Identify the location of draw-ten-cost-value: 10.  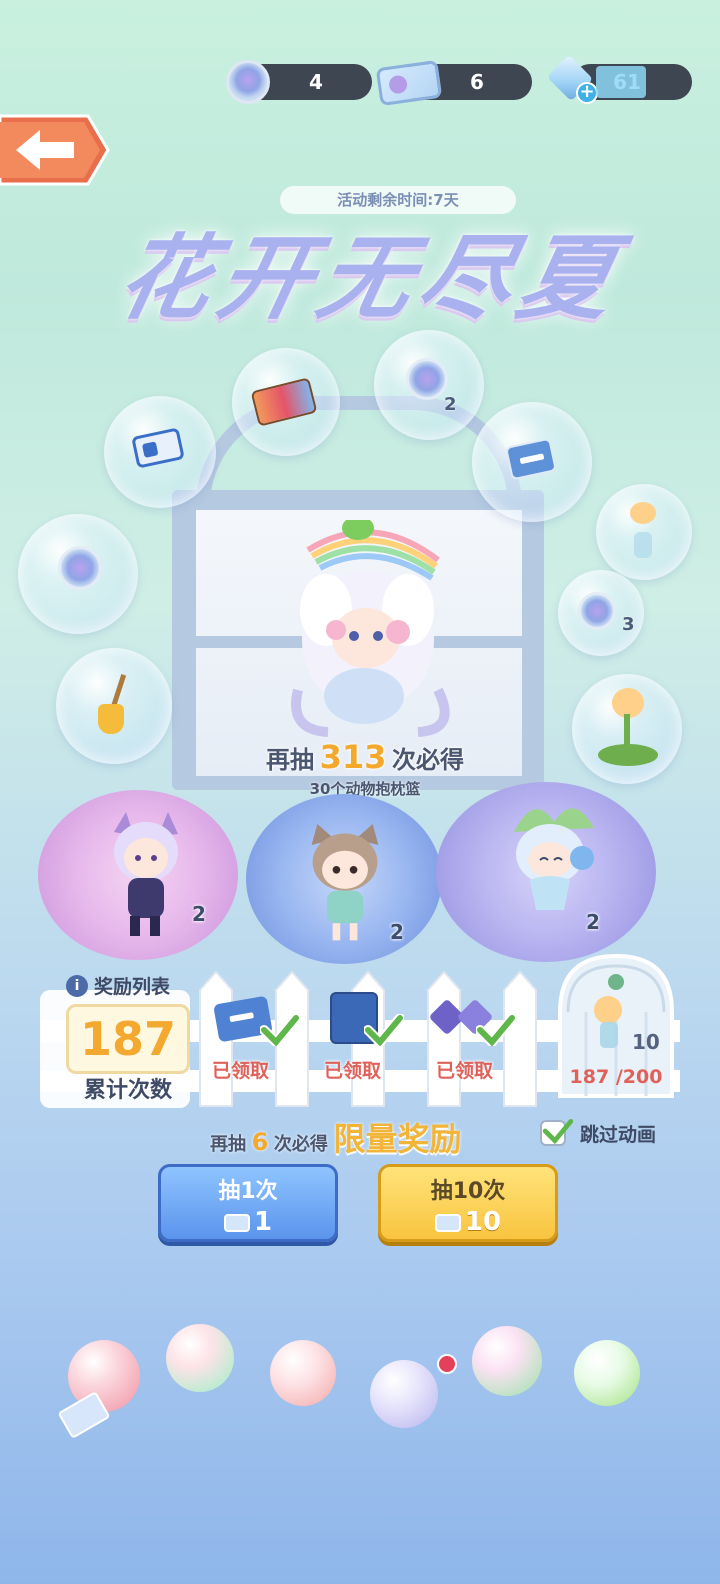
(483, 1222).